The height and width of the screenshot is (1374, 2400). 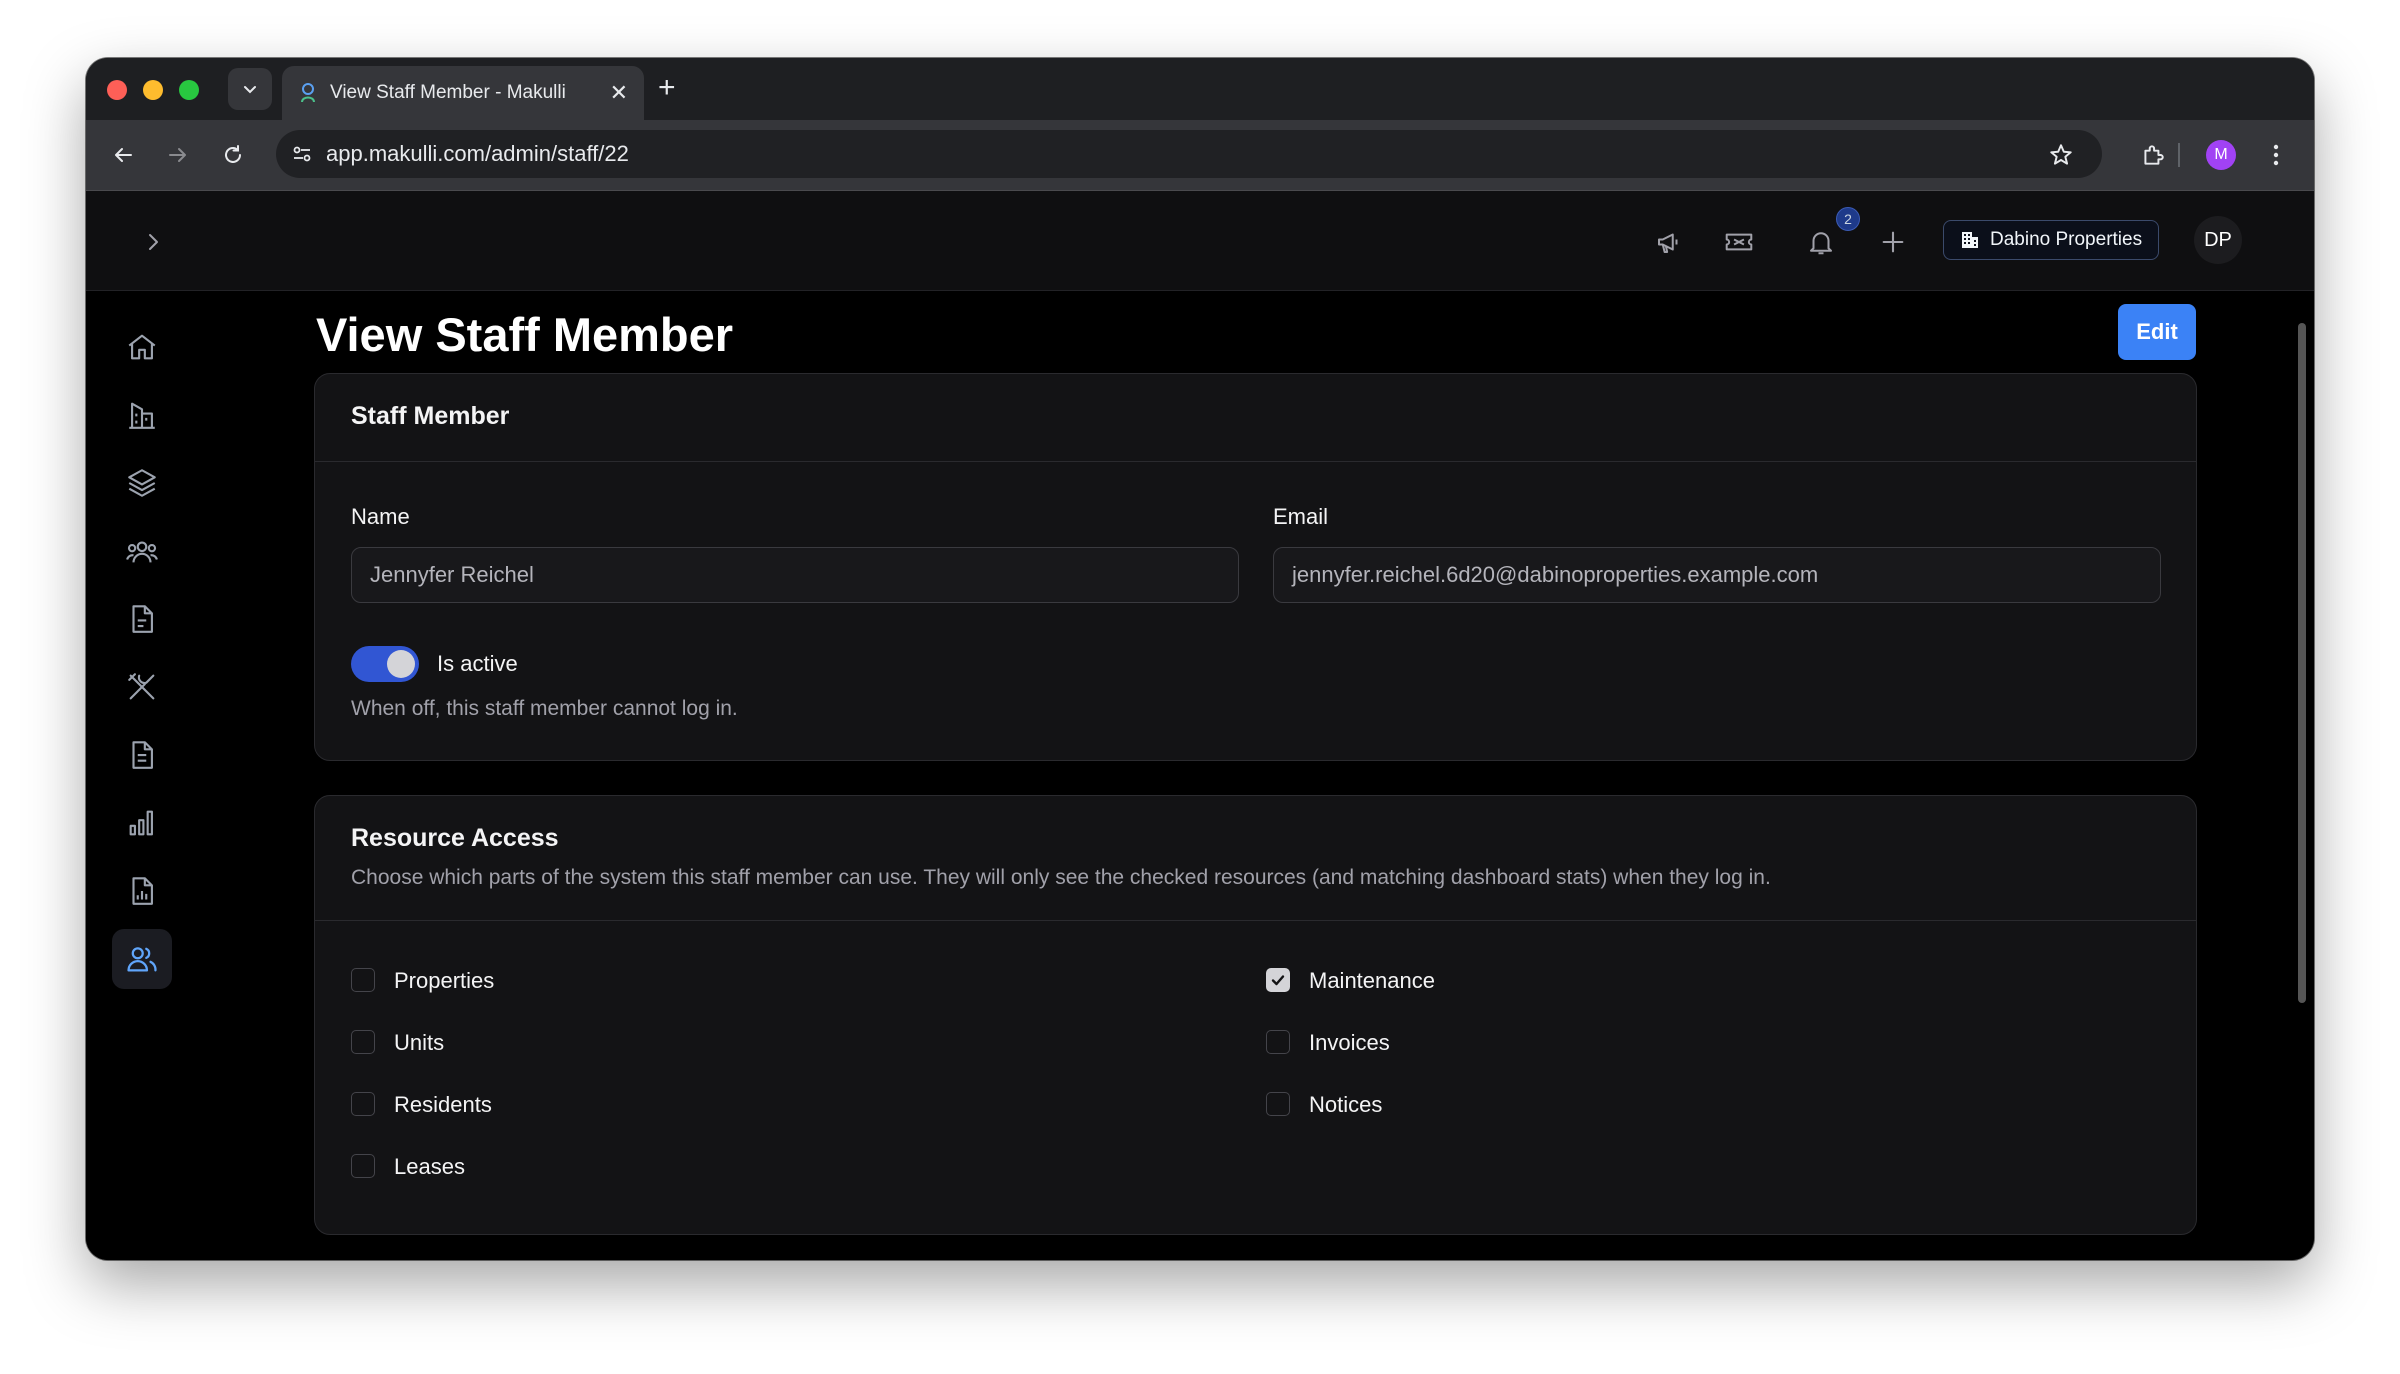 What do you see at coordinates (363, 1104) in the screenshot?
I see `residents-checkbox` at bounding box center [363, 1104].